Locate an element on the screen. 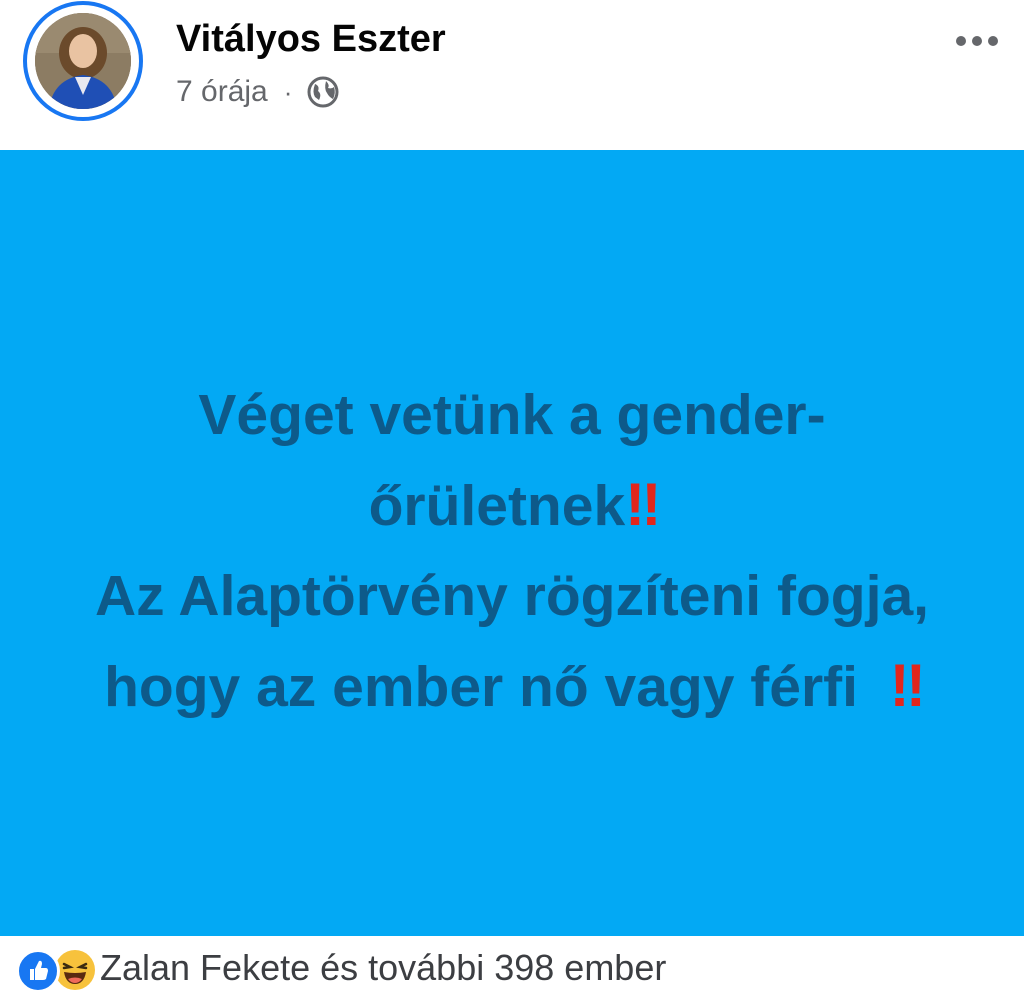 The height and width of the screenshot is (999, 1024). globe-icon is located at coordinates (323, 92).